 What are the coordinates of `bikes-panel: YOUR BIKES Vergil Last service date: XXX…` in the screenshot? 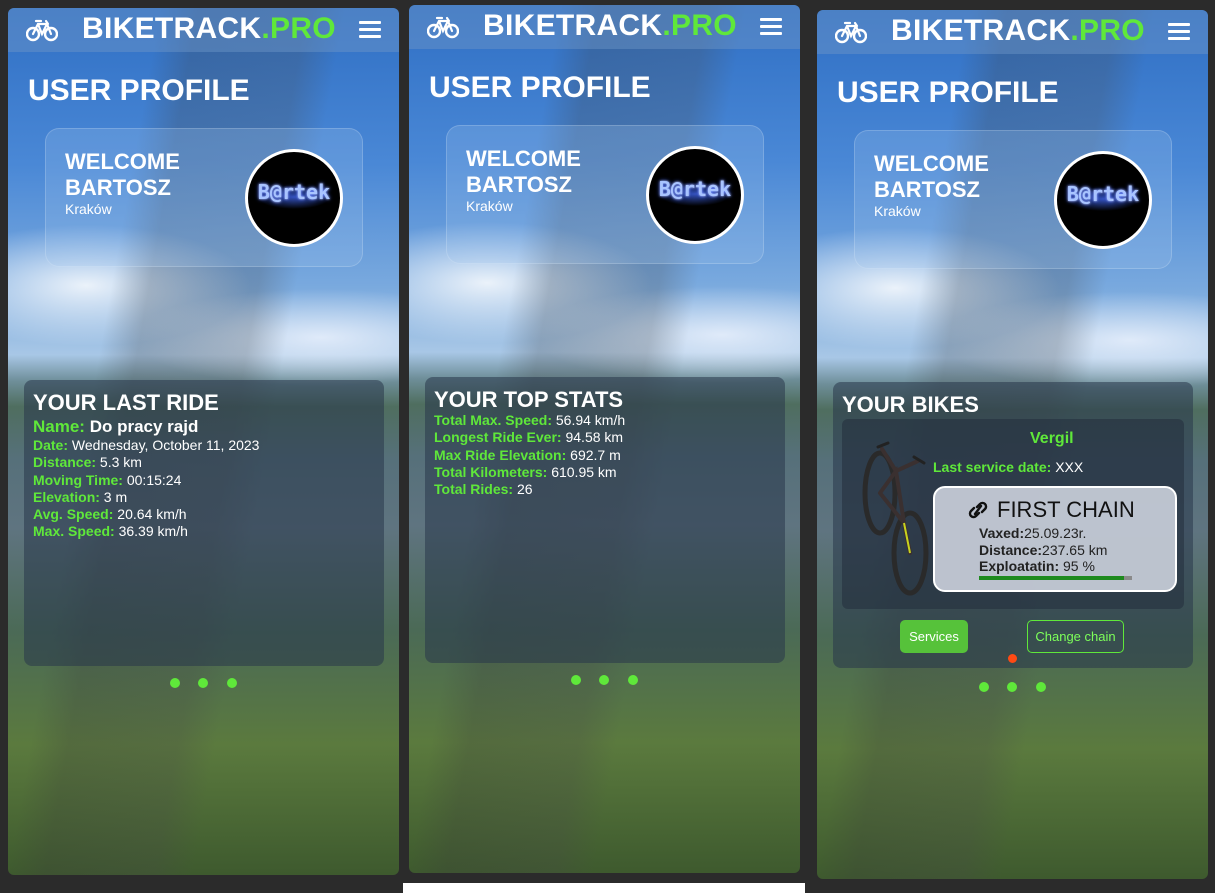 It's located at (1013, 525).